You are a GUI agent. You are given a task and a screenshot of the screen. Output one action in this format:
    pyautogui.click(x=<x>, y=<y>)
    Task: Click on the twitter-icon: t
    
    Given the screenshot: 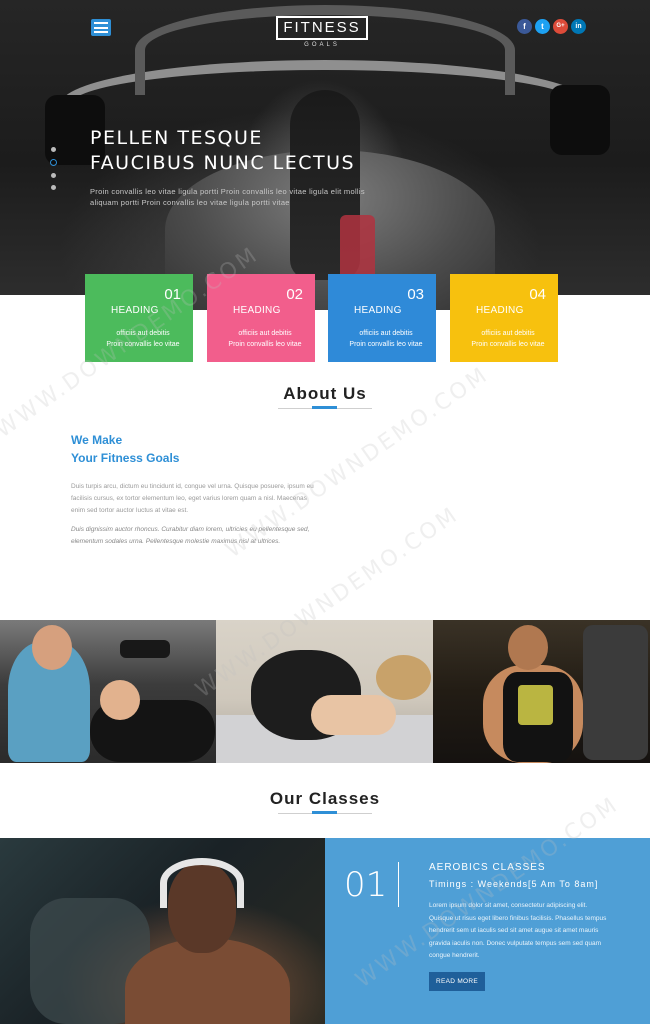 What is the action you would take?
    pyautogui.click(x=542, y=26)
    